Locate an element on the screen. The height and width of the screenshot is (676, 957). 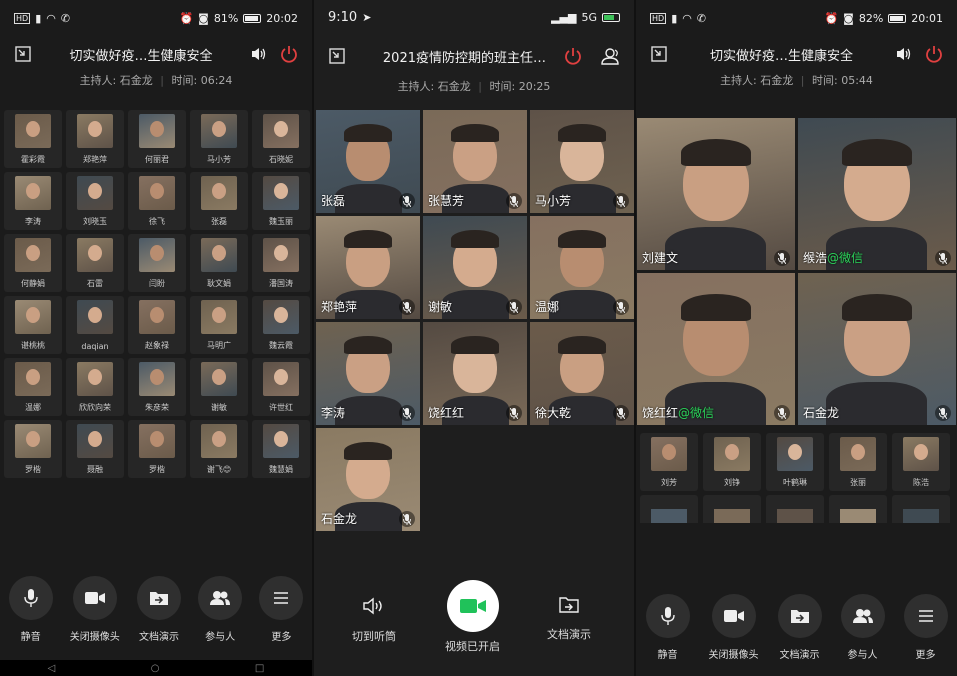
video-camera-icon is located at coordinates (733, 616).